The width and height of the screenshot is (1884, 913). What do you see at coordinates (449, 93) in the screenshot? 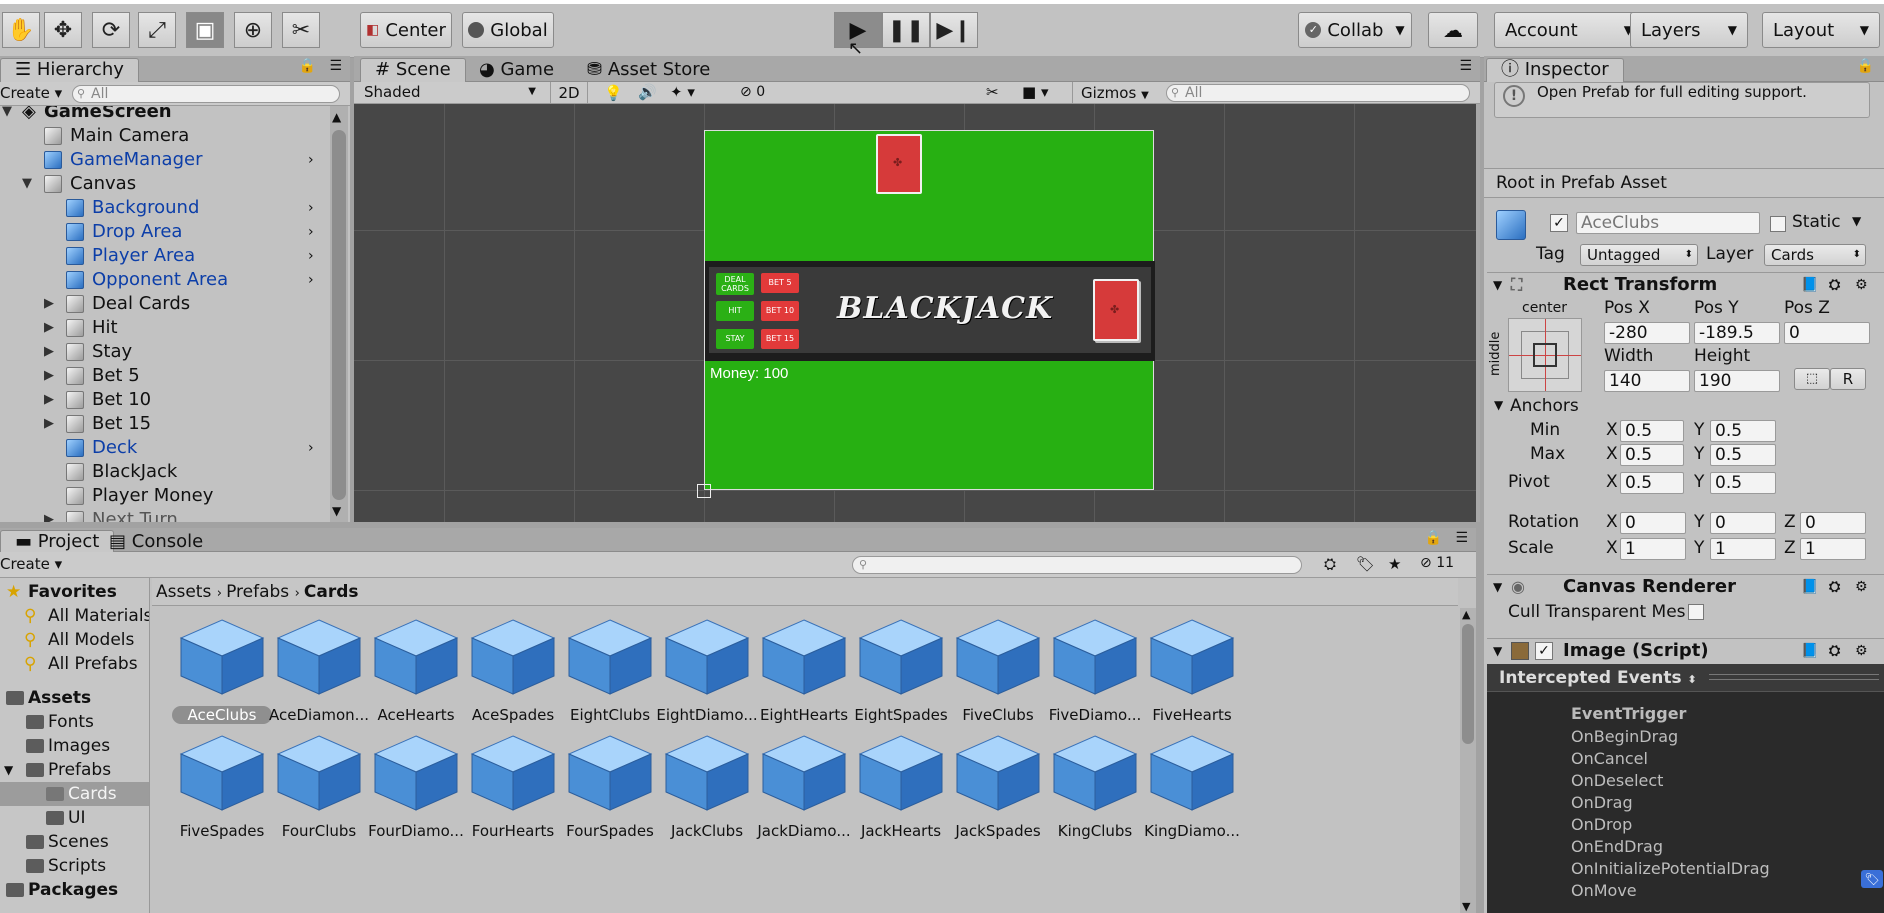
I see `shading-mode-dropdown: Shaded ▼` at bounding box center [449, 93].